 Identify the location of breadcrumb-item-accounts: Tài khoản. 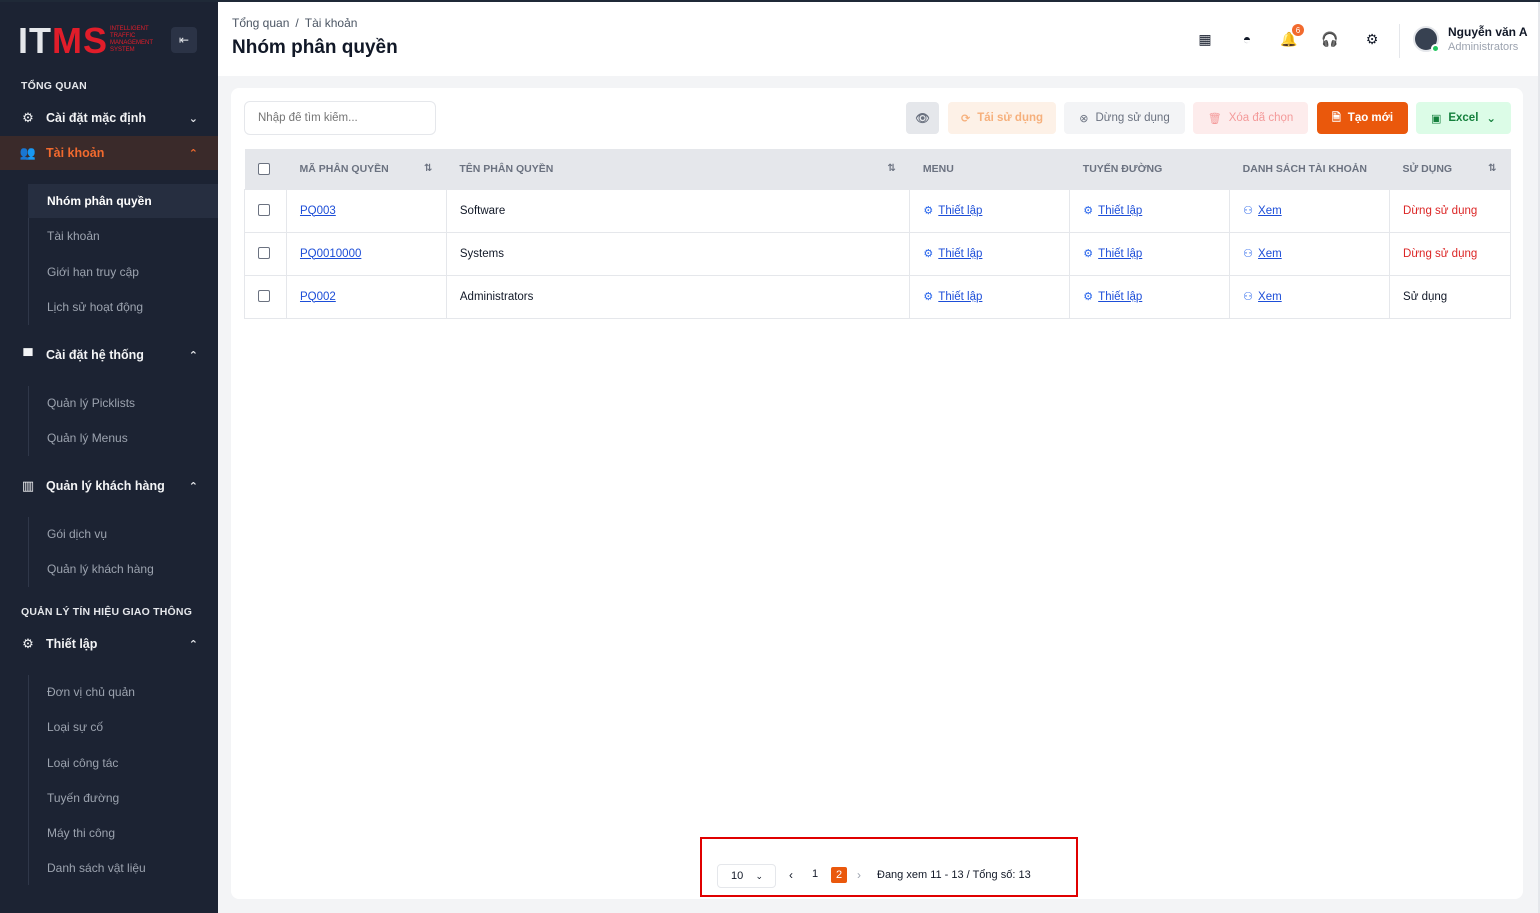
(331, 23).